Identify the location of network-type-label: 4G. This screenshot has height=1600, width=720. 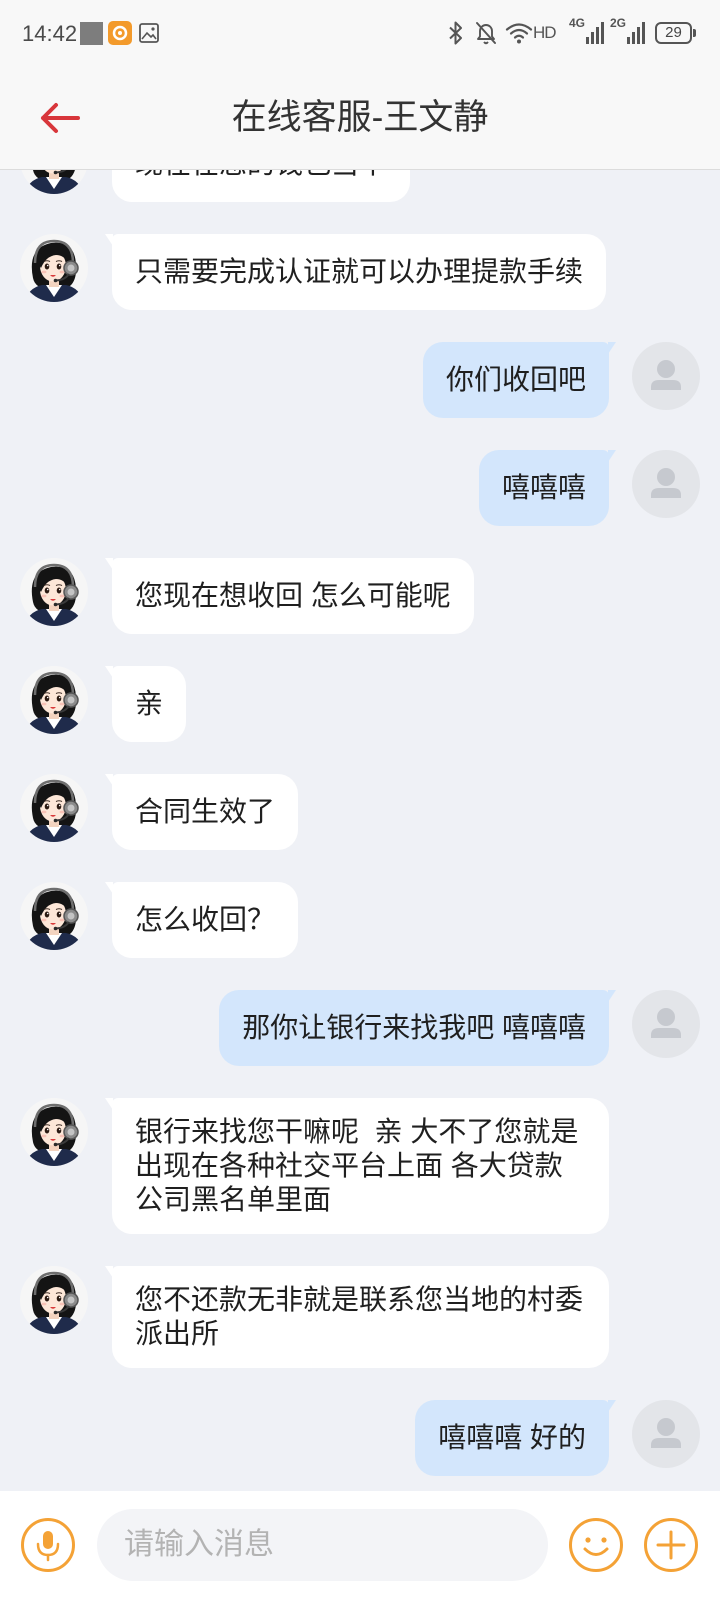
(577, 23).